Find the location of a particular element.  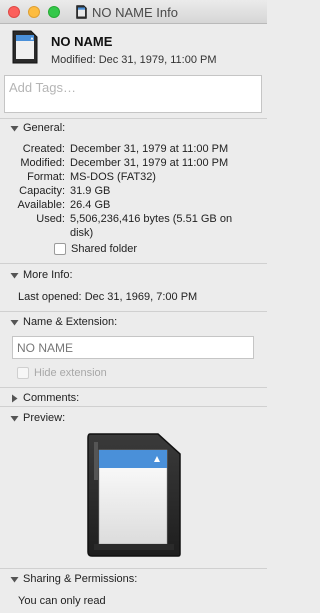

sharing-section-header: Sharing & Permissions: is located at coordinates (73, 579).